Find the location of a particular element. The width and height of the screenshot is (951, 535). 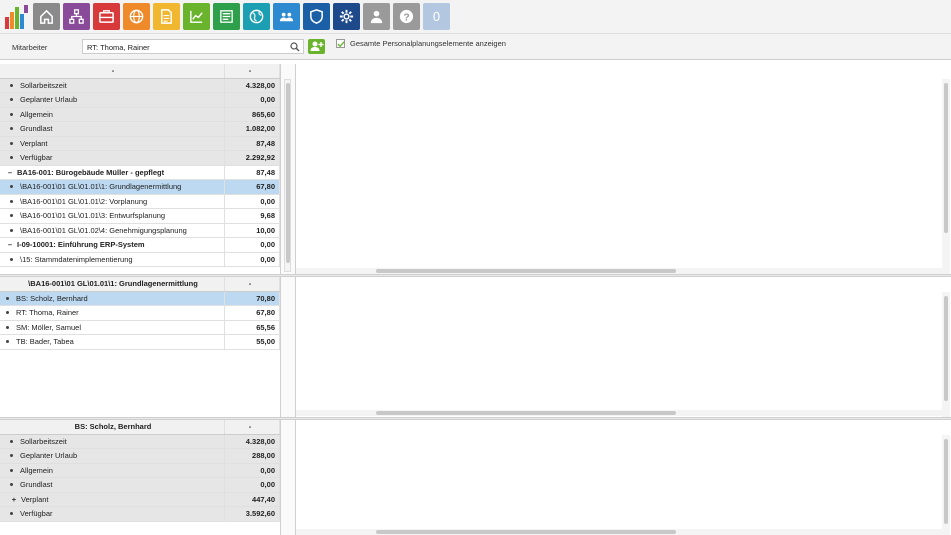

tree-row-label-cell: TB: Bader, Tabea is located at coordinates (112, 342).